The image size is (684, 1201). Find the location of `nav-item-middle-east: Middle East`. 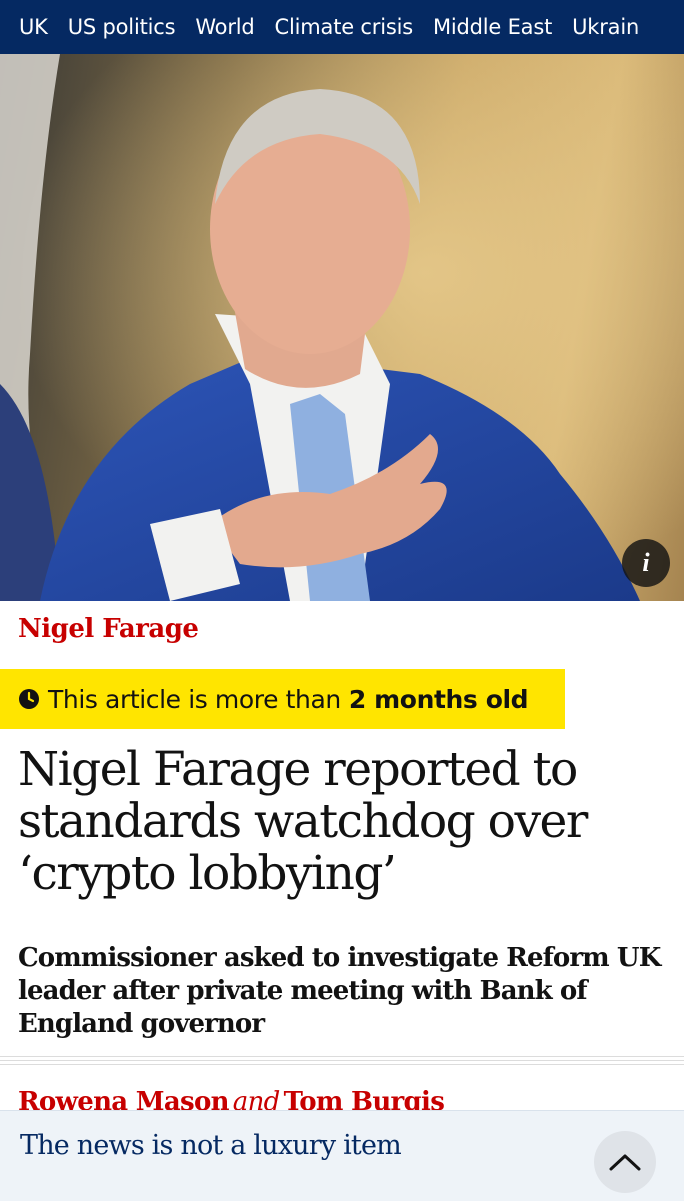

nav-item-middle-east: Middle East is located at coordinates (492, 27).